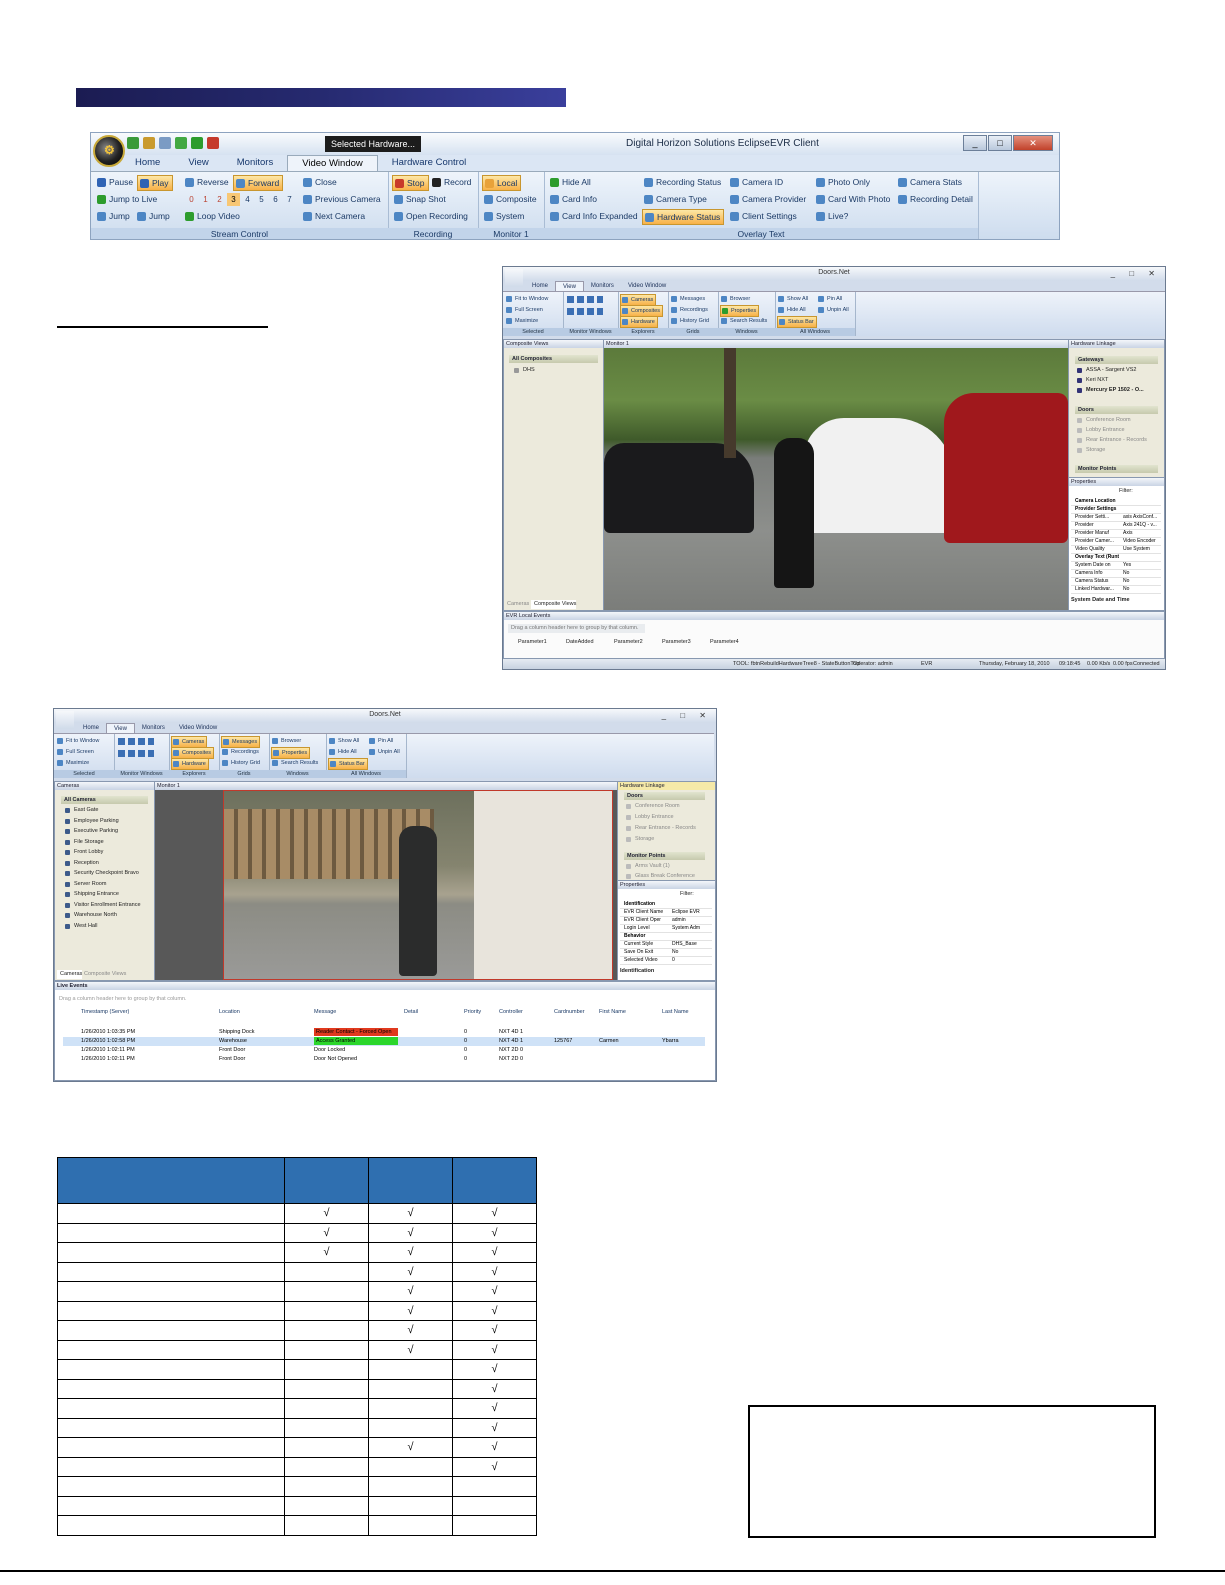 The image size is (1225, 1585). What do you see at coordinates (683, 182) in the screenshot?
I see `recording-status-button: Recording Status` at bounding box center [683, 182].